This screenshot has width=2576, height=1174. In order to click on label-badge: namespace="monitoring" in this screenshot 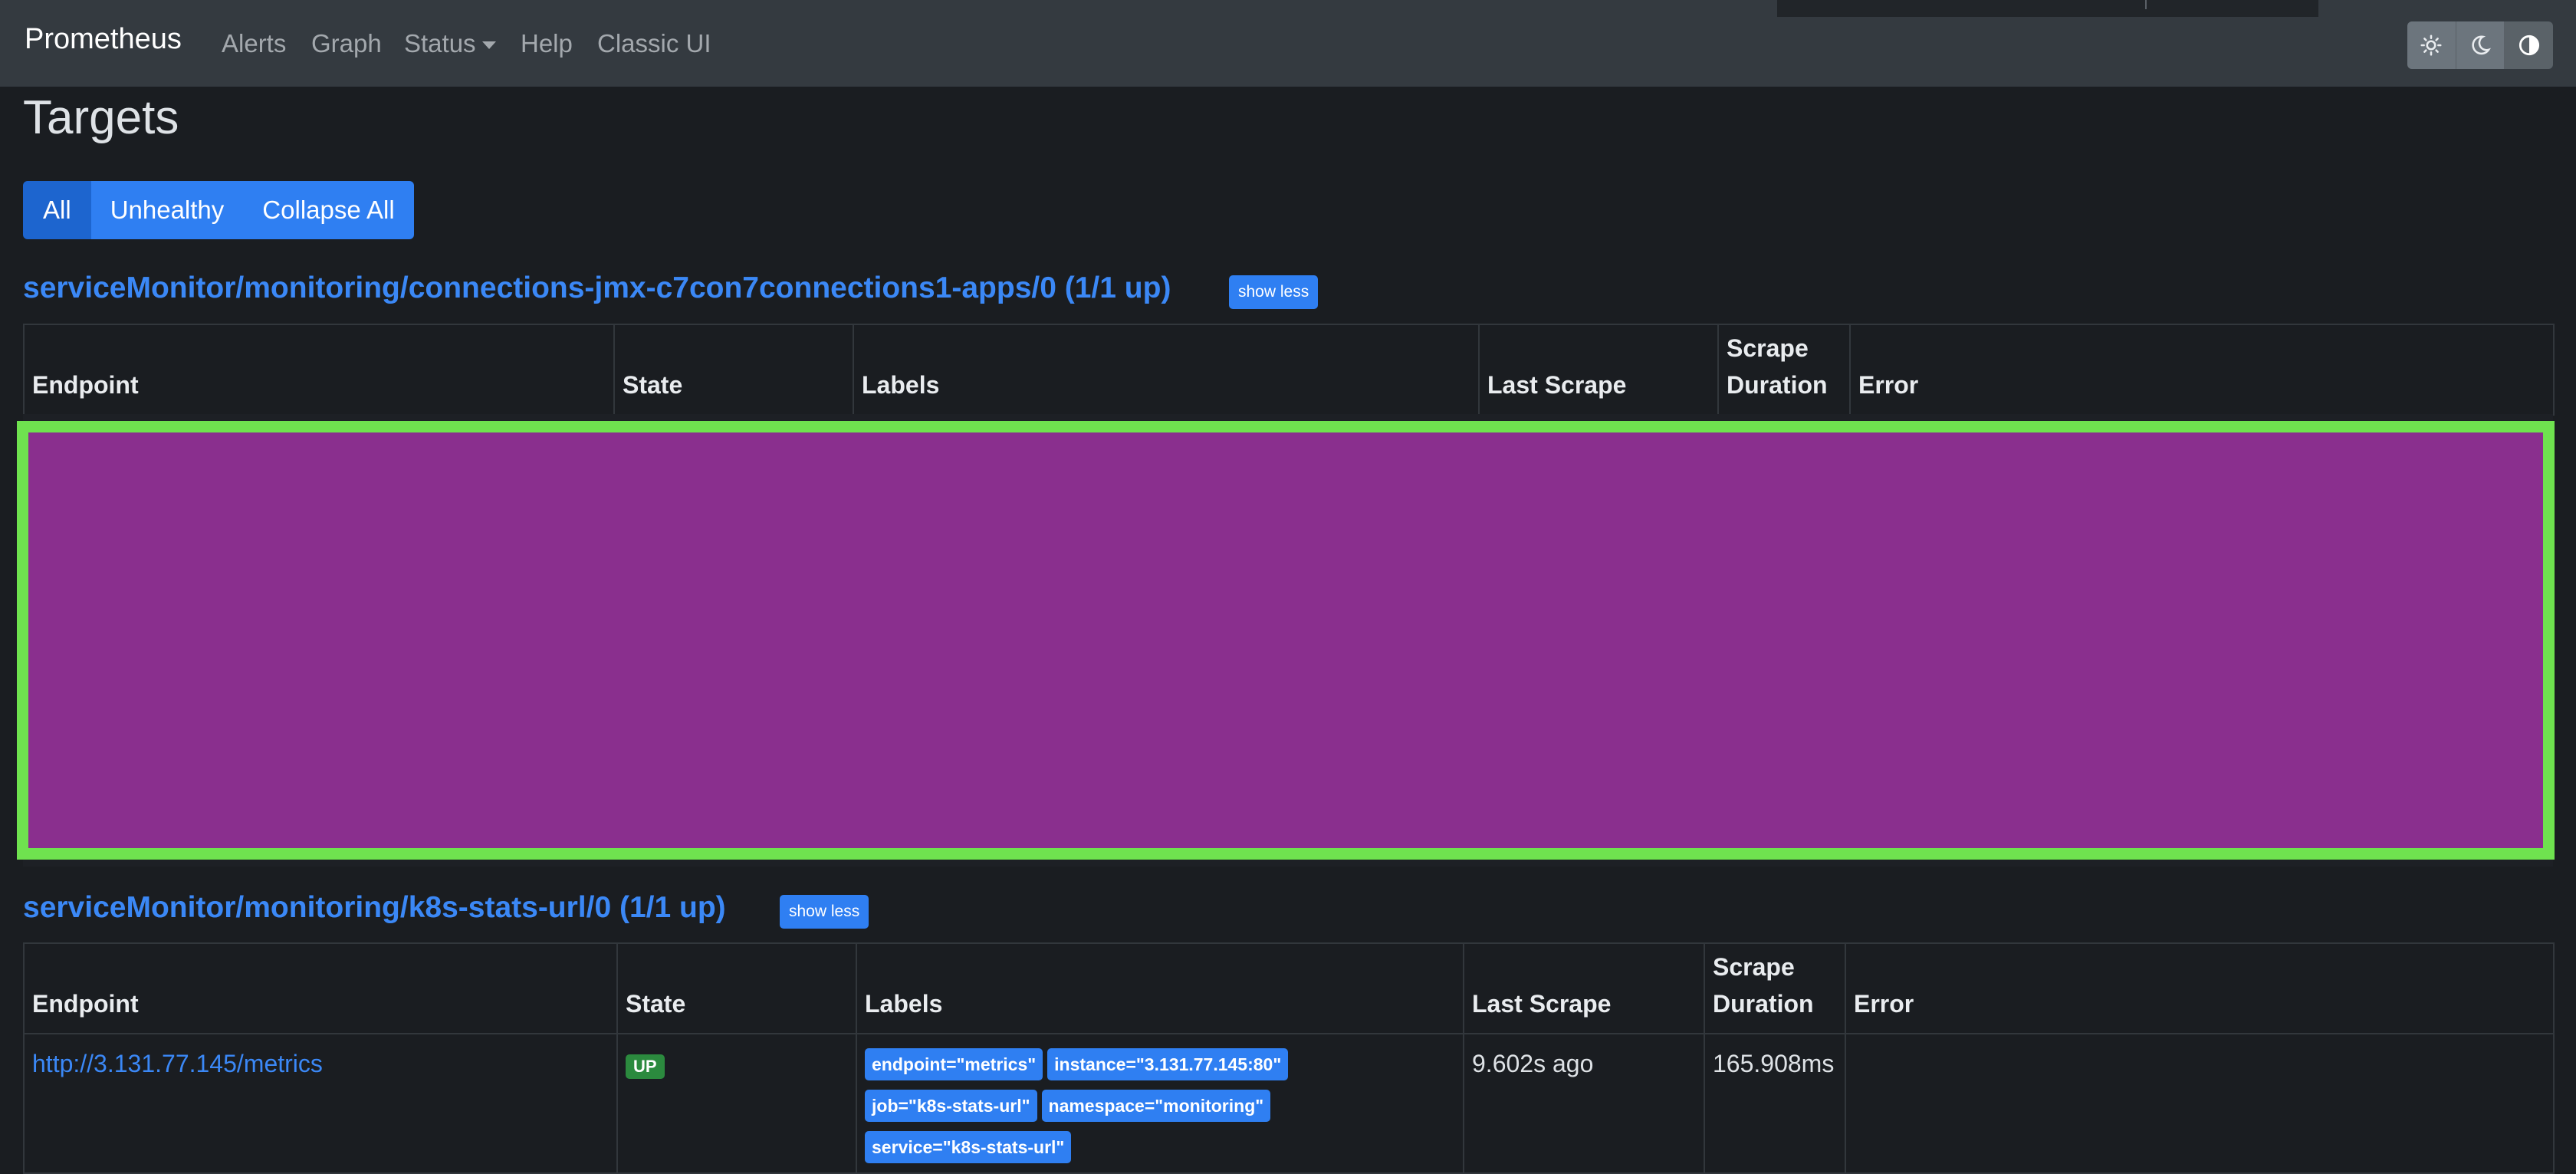, I will do `click(1156, 1106)`.